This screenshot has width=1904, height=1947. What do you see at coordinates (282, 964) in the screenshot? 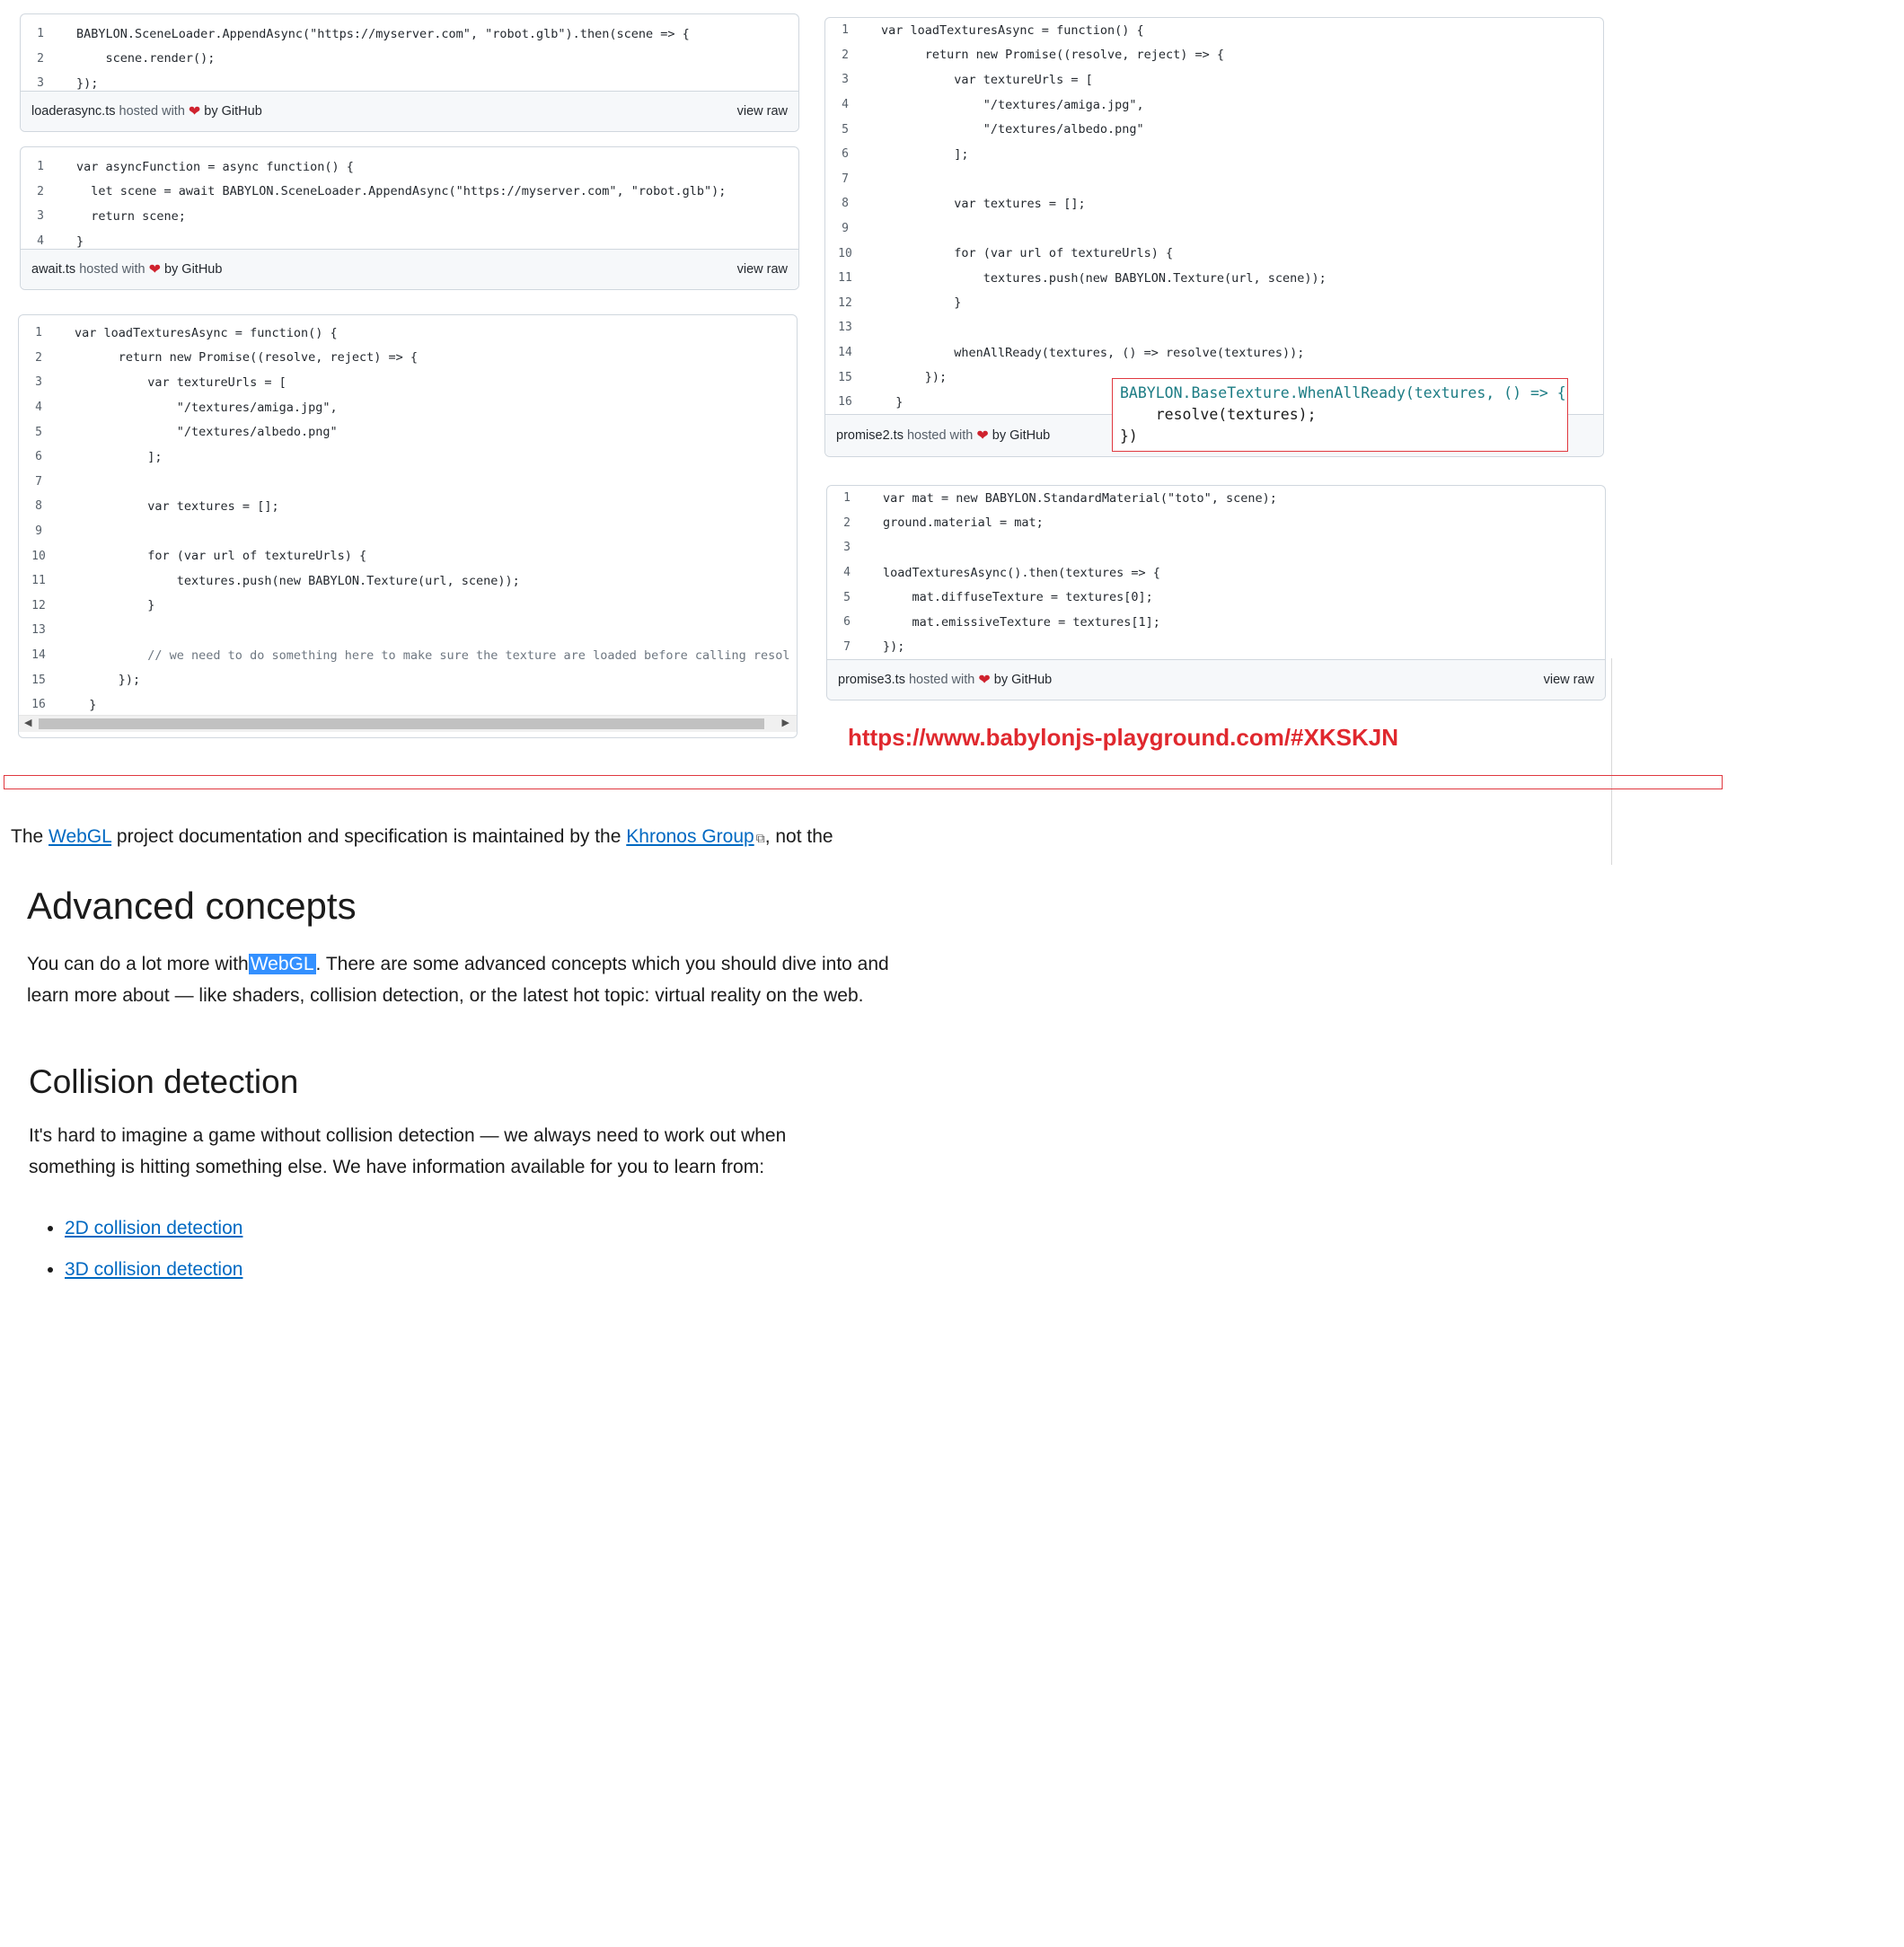
I see `selected-text-webgl: WebGL` at bounding box center [282, 964].